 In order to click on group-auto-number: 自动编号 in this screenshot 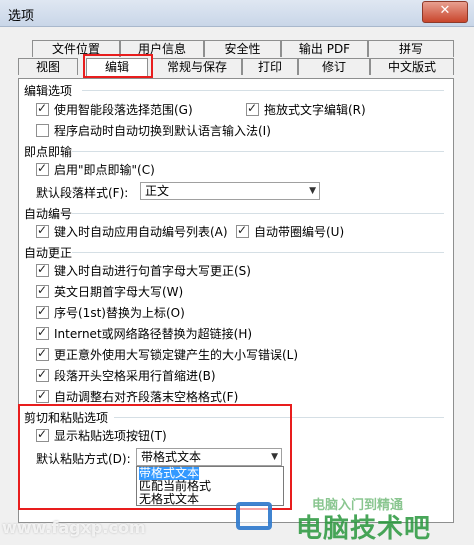, I will do `click(48, 214)`.